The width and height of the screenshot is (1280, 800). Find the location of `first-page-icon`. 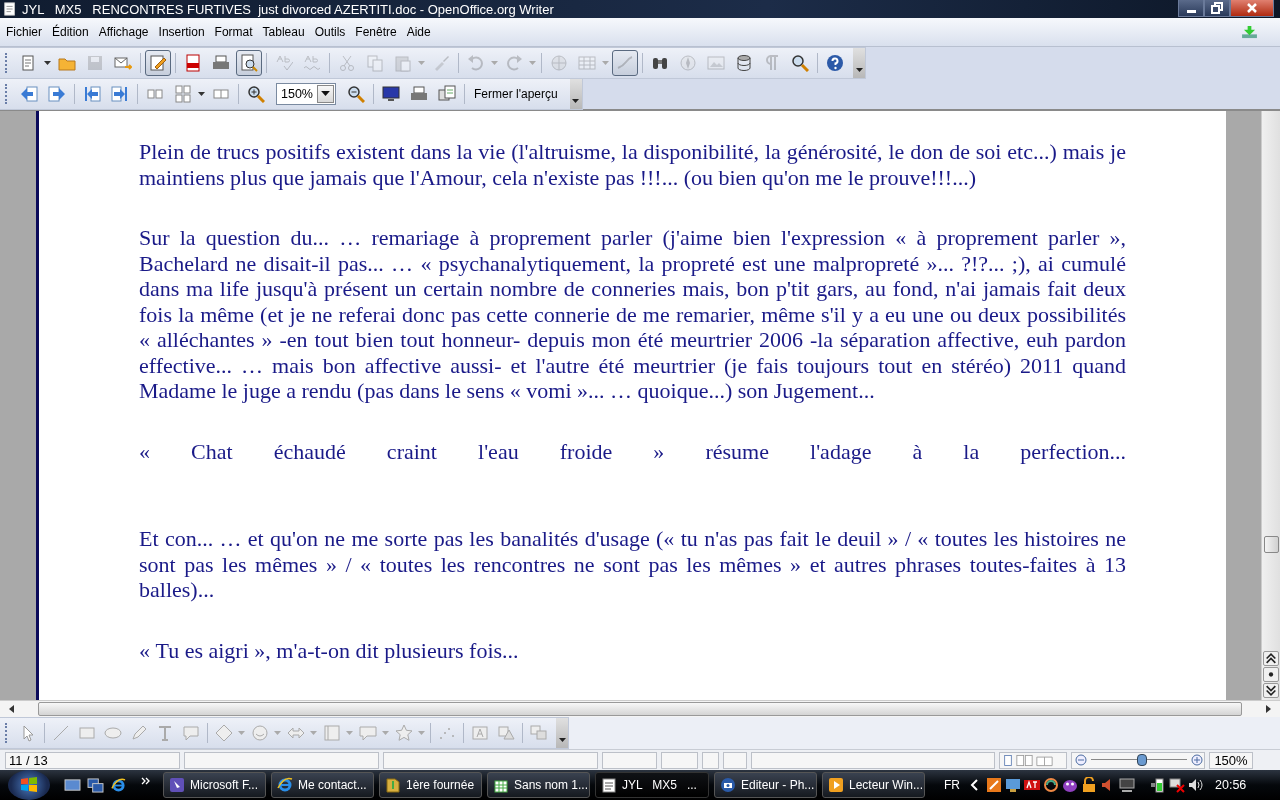

first-page-icon is located at coordinates (92, 93).